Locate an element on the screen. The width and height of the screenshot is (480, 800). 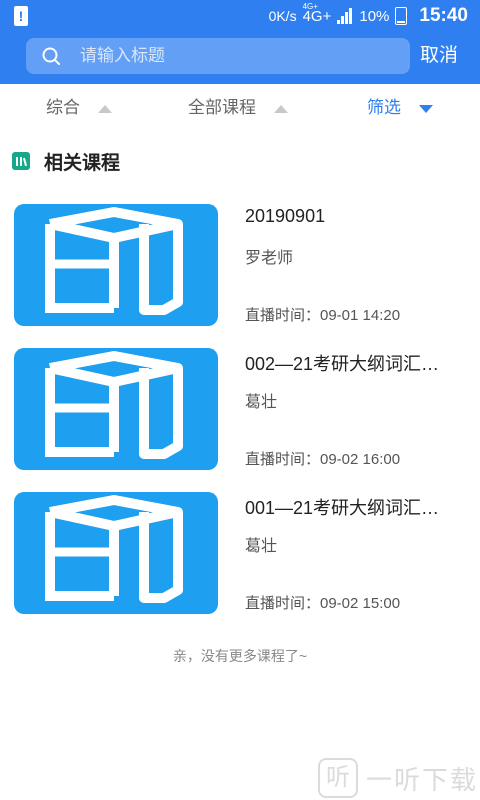
filter-comprehensive: 综合 is located at coordinates (79, 108).